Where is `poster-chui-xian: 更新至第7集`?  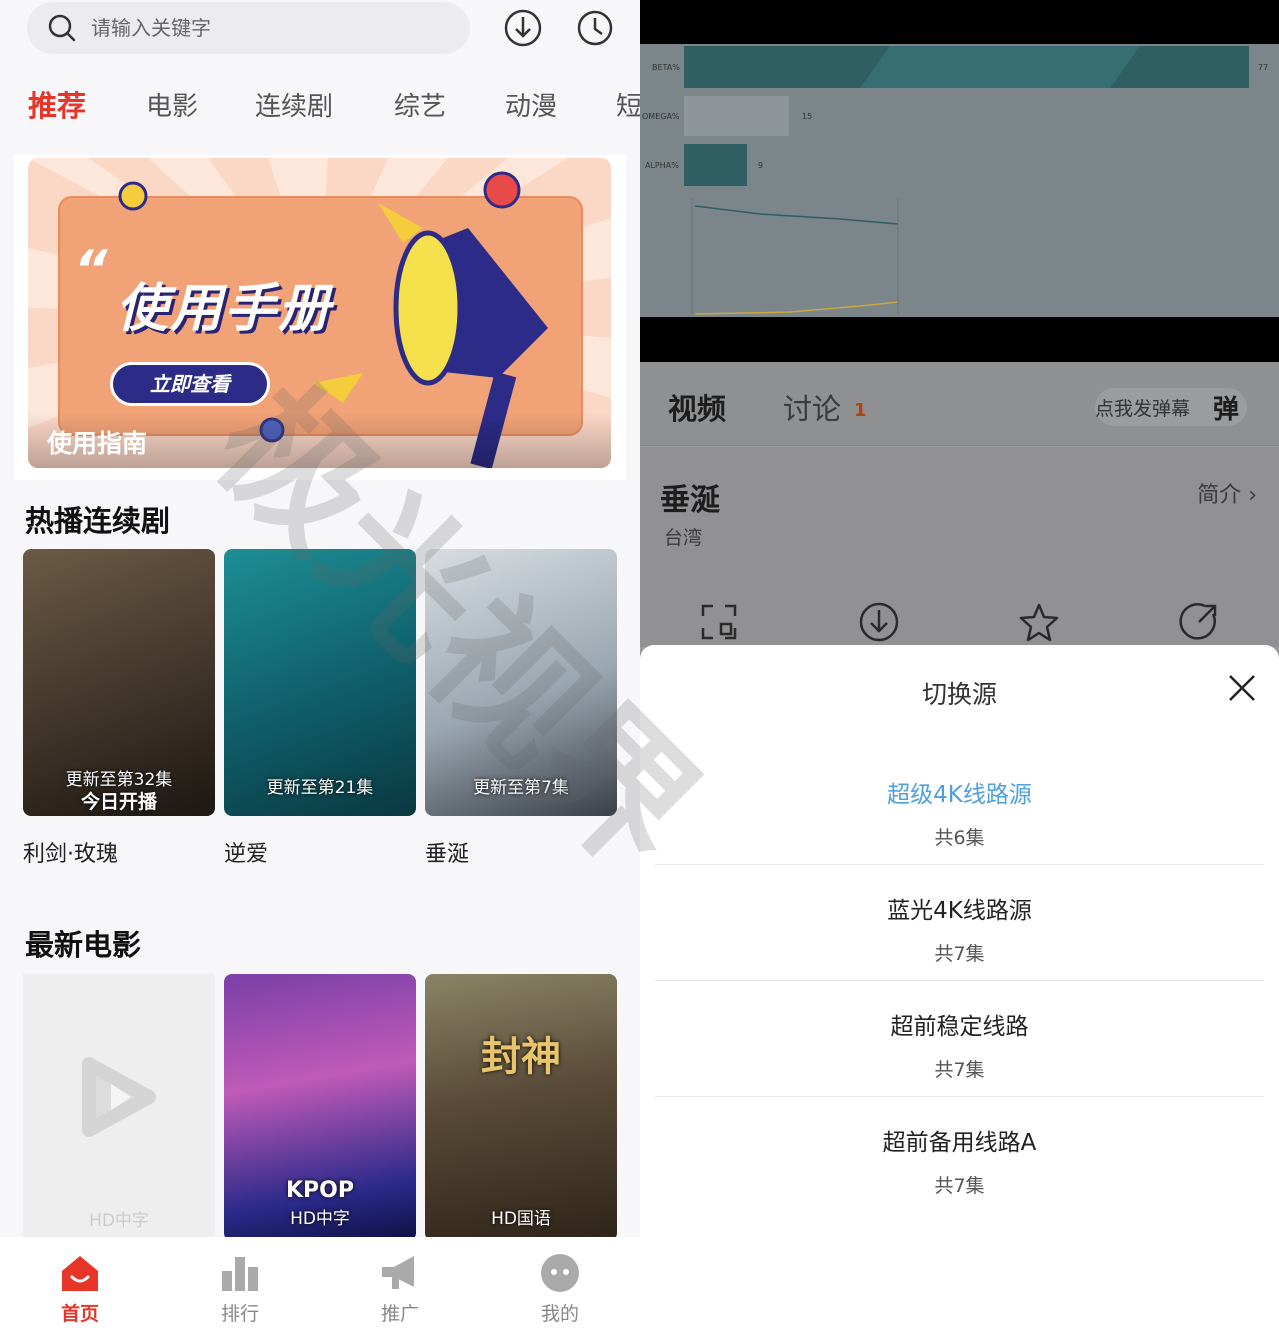 poster-chui-xian: 更新至第7集 is located at coordinates (521, 682).